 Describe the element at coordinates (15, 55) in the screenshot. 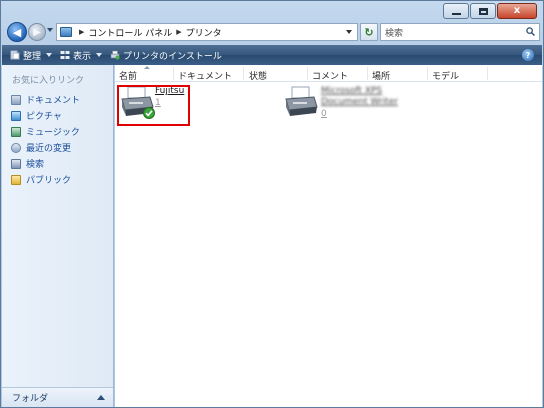

I see `organize-icon` at that location.